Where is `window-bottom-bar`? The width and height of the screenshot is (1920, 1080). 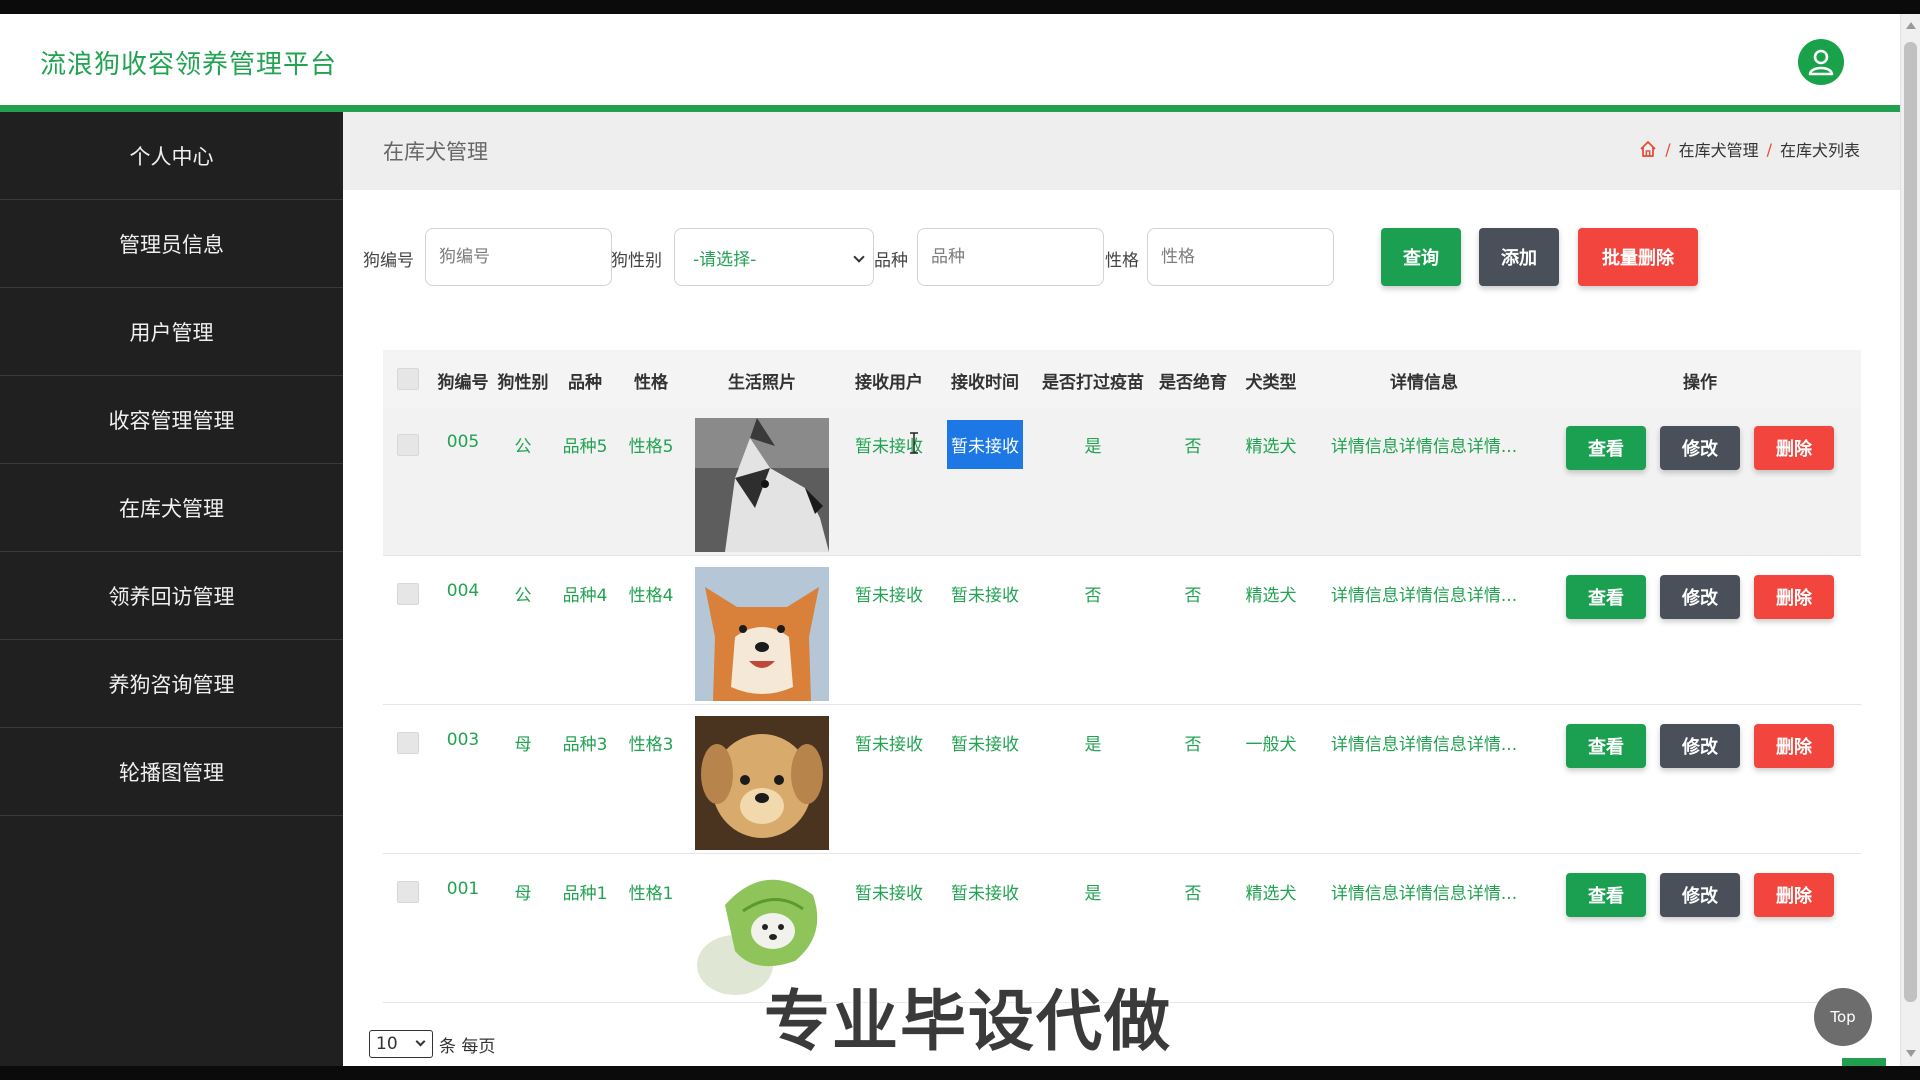 window-bottom-bar is located at coordinates (960, 1073).